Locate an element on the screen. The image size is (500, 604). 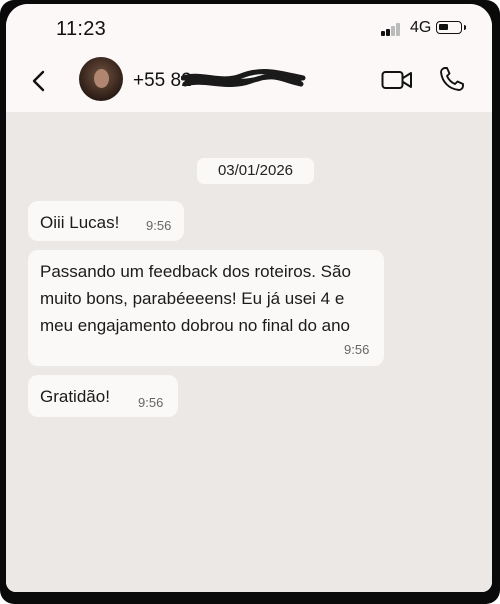
avatar is located at coordinates (101, 79).